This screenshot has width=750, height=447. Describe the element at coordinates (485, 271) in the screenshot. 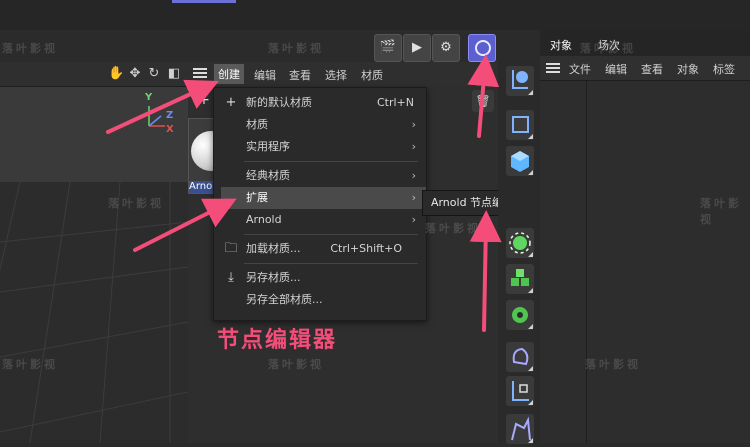

I see `arrow-to-submenu` at that location.